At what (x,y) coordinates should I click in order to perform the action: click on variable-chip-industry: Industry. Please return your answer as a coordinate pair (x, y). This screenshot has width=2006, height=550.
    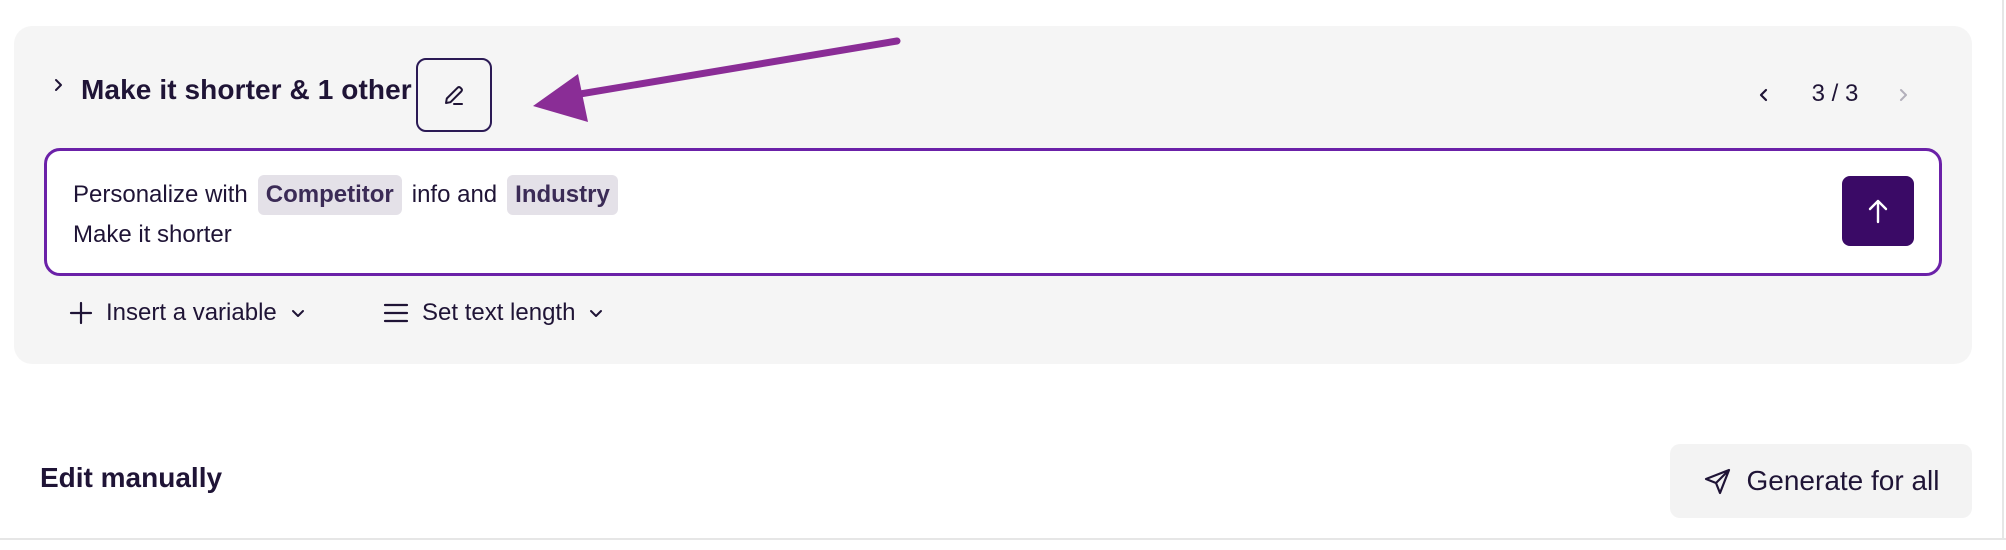
    Looking at the image, I should click on (562, 195).